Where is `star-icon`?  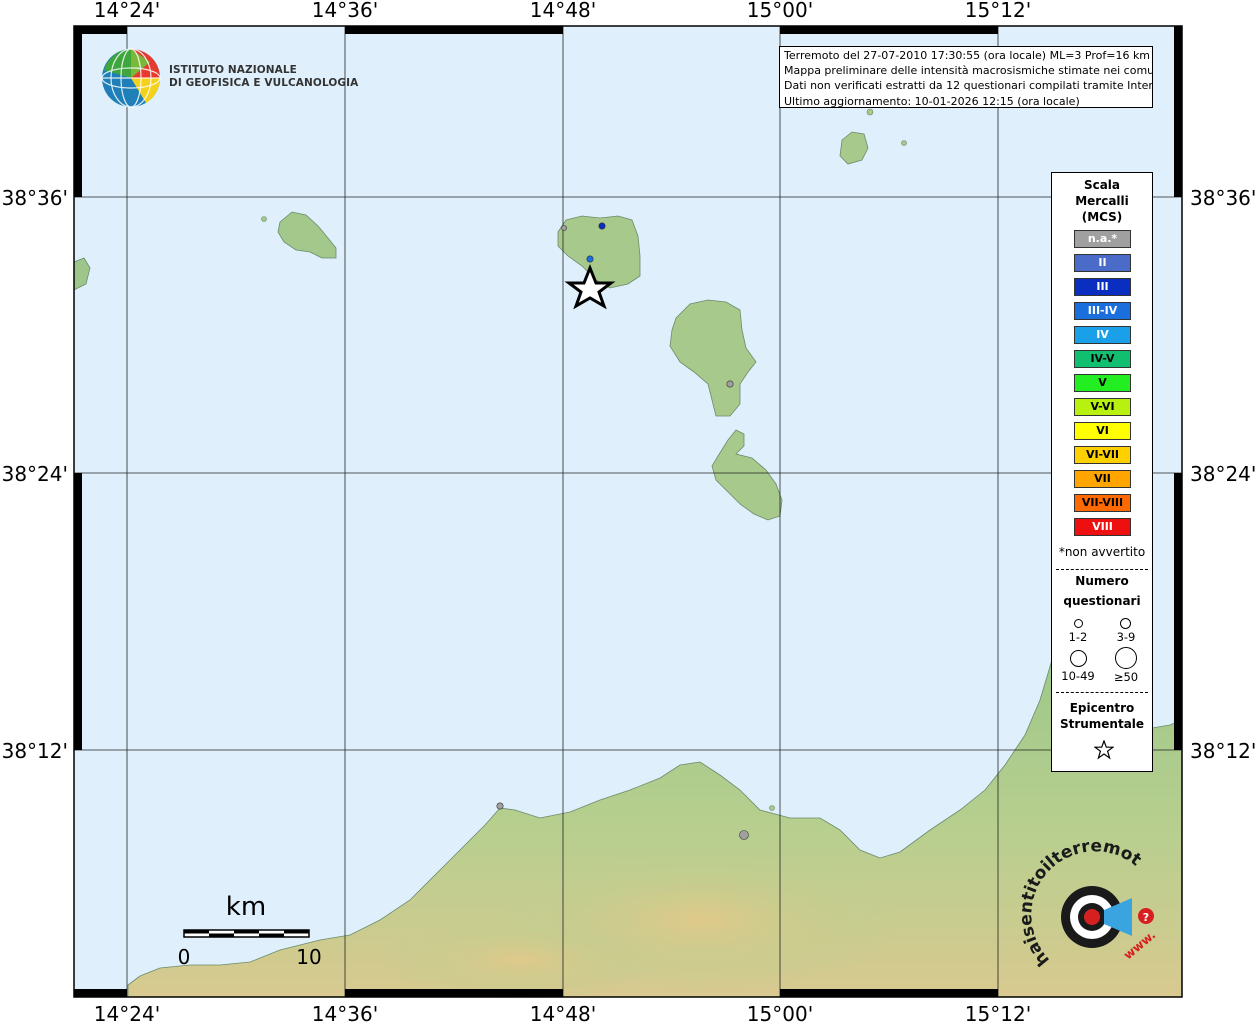
star-icon is located at coordinates (1104, 750).